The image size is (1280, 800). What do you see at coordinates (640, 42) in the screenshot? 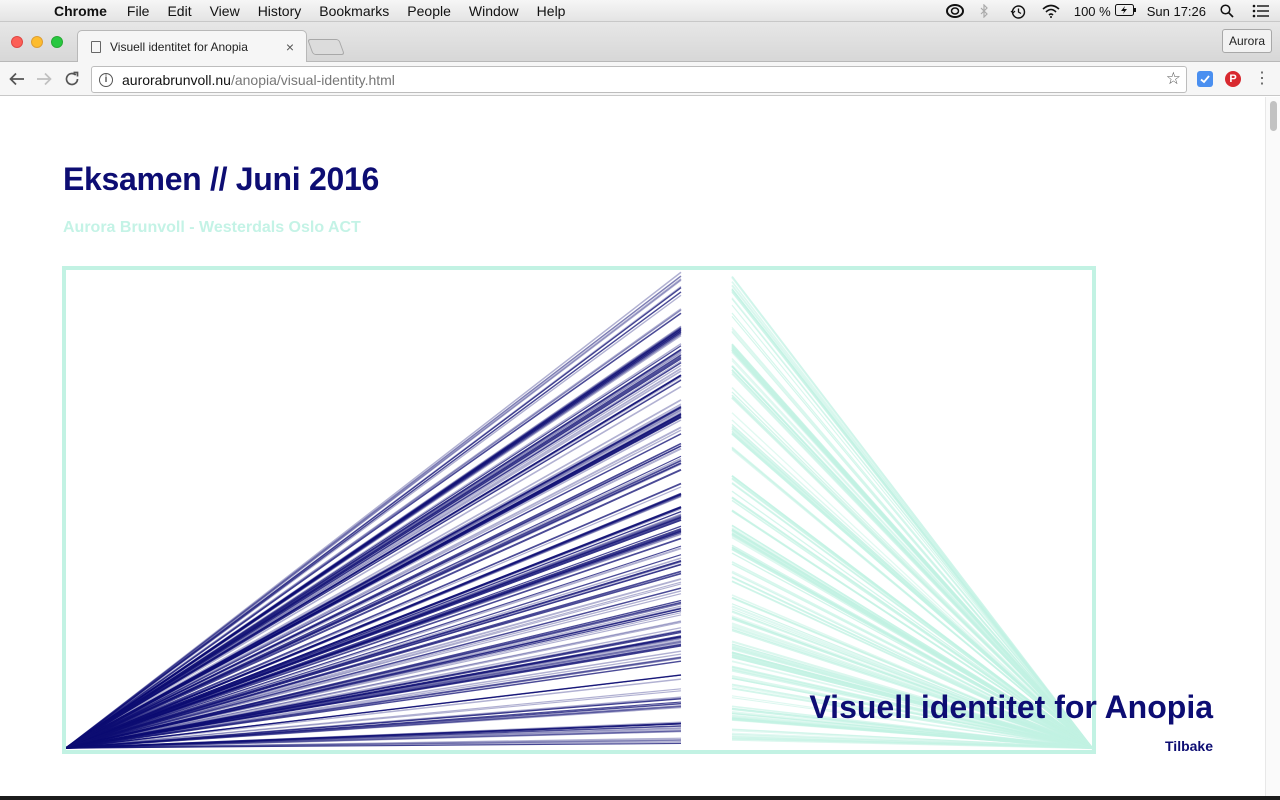
I see `tab-strip: Visuell identitet for Anopia × Aurora` at bounding box center [640, 42].